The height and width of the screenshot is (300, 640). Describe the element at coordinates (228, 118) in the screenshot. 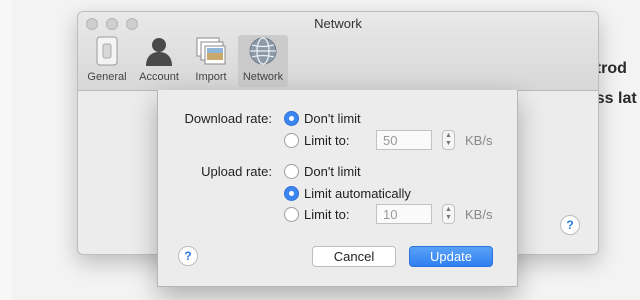

I see `download-rate-label: Download rate:` at that location.